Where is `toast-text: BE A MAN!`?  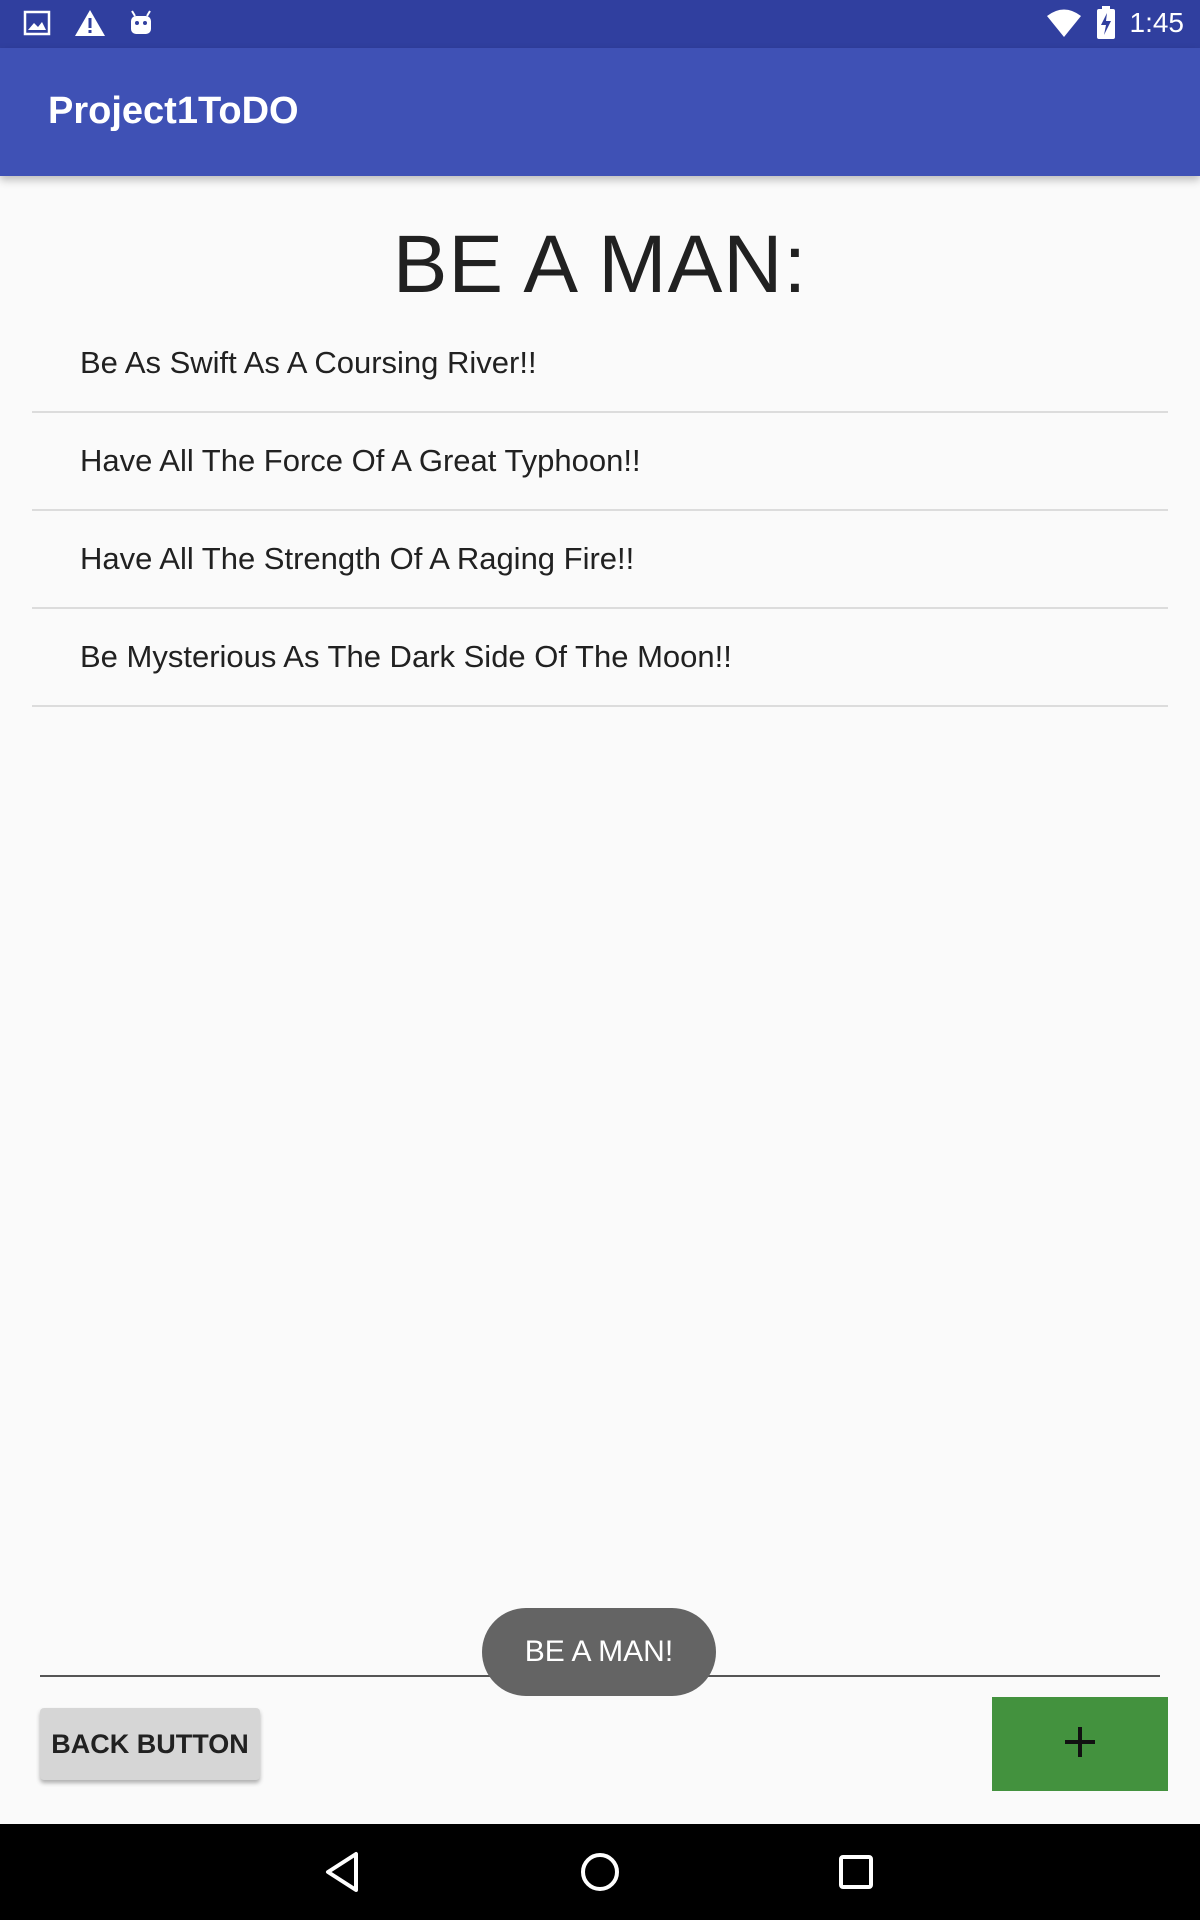 toast-text: BE A MAN! is located at coordinates (599, 1651).